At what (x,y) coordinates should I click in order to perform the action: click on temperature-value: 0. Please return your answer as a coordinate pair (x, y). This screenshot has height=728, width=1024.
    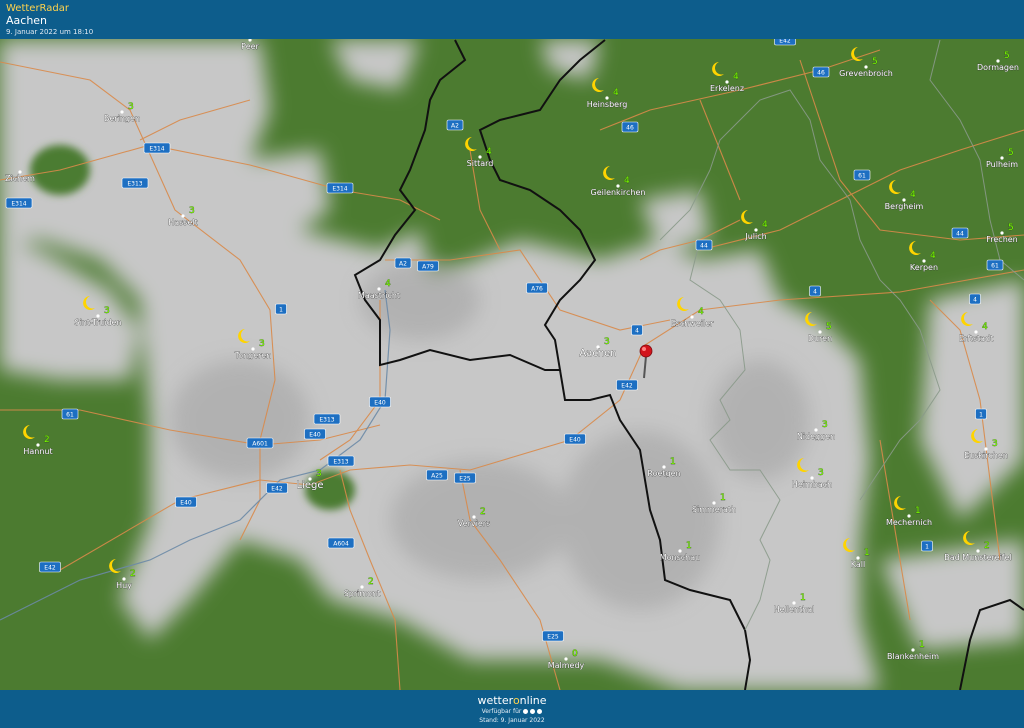
    Looking at the image, I should click on (575, 654).